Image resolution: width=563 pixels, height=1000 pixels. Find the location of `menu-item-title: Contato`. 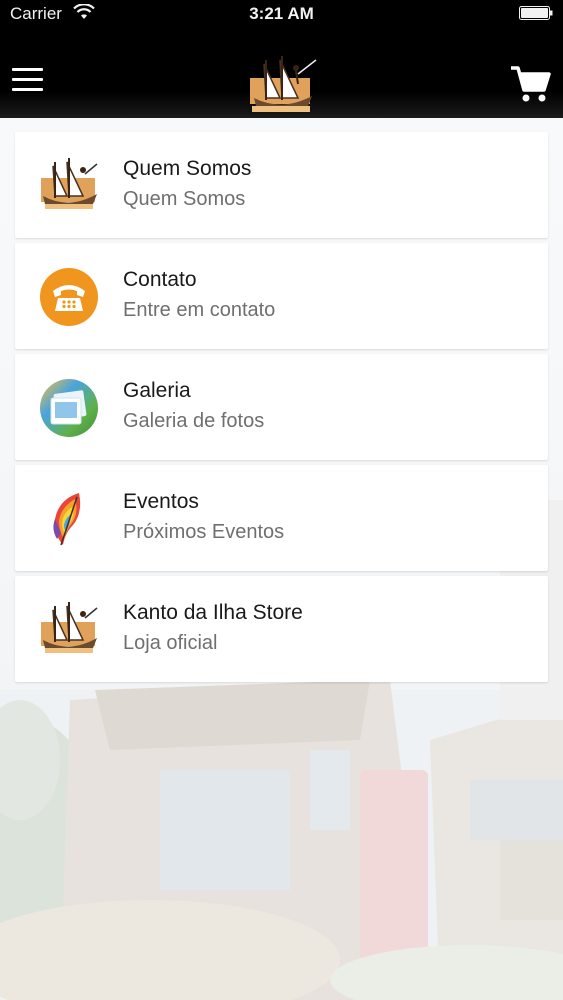

menu-item-title: Contato is located at coordinates (160, 279).